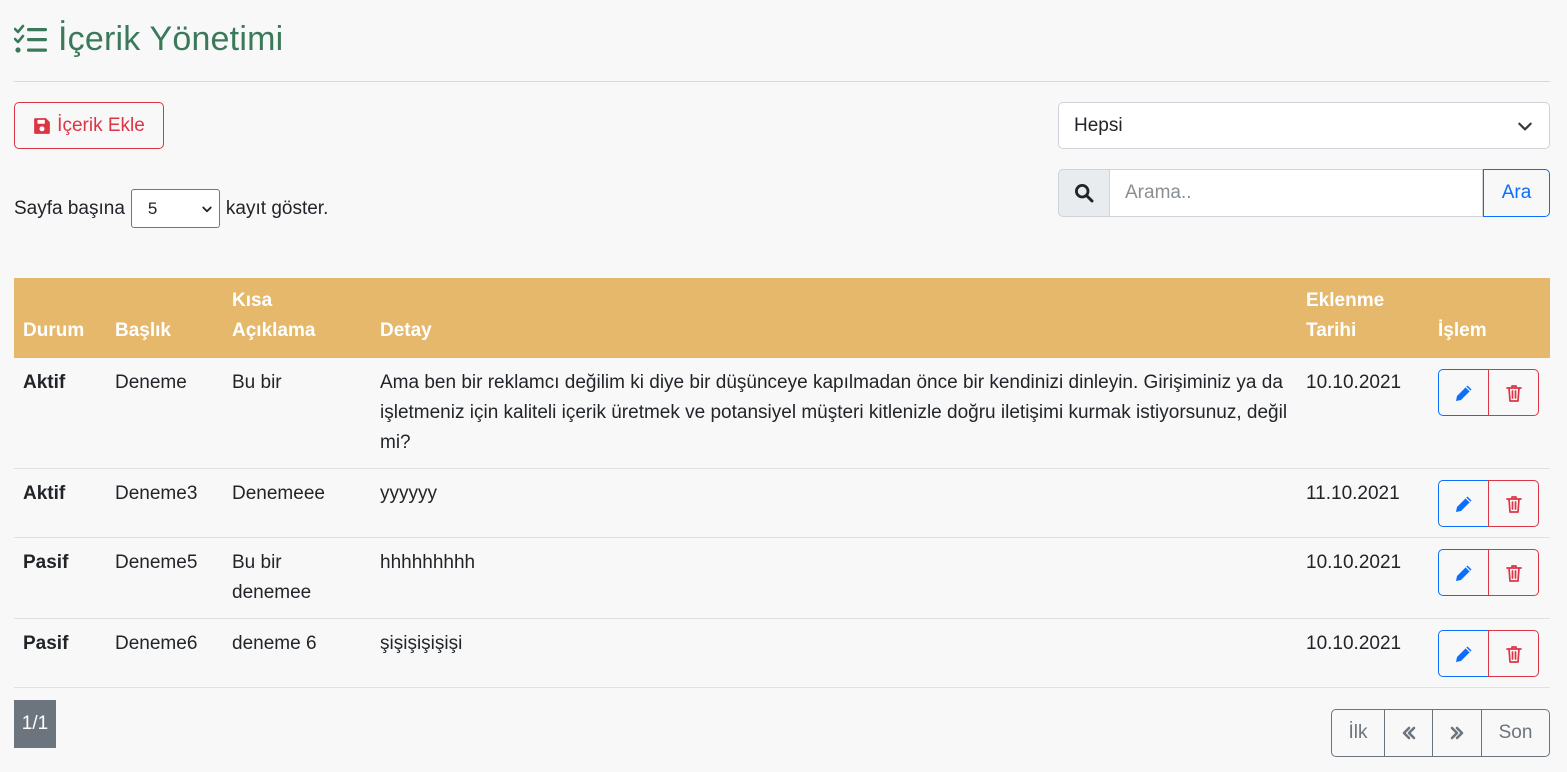  I want to click on summary-cell: Bu bir, so click(297, 413).